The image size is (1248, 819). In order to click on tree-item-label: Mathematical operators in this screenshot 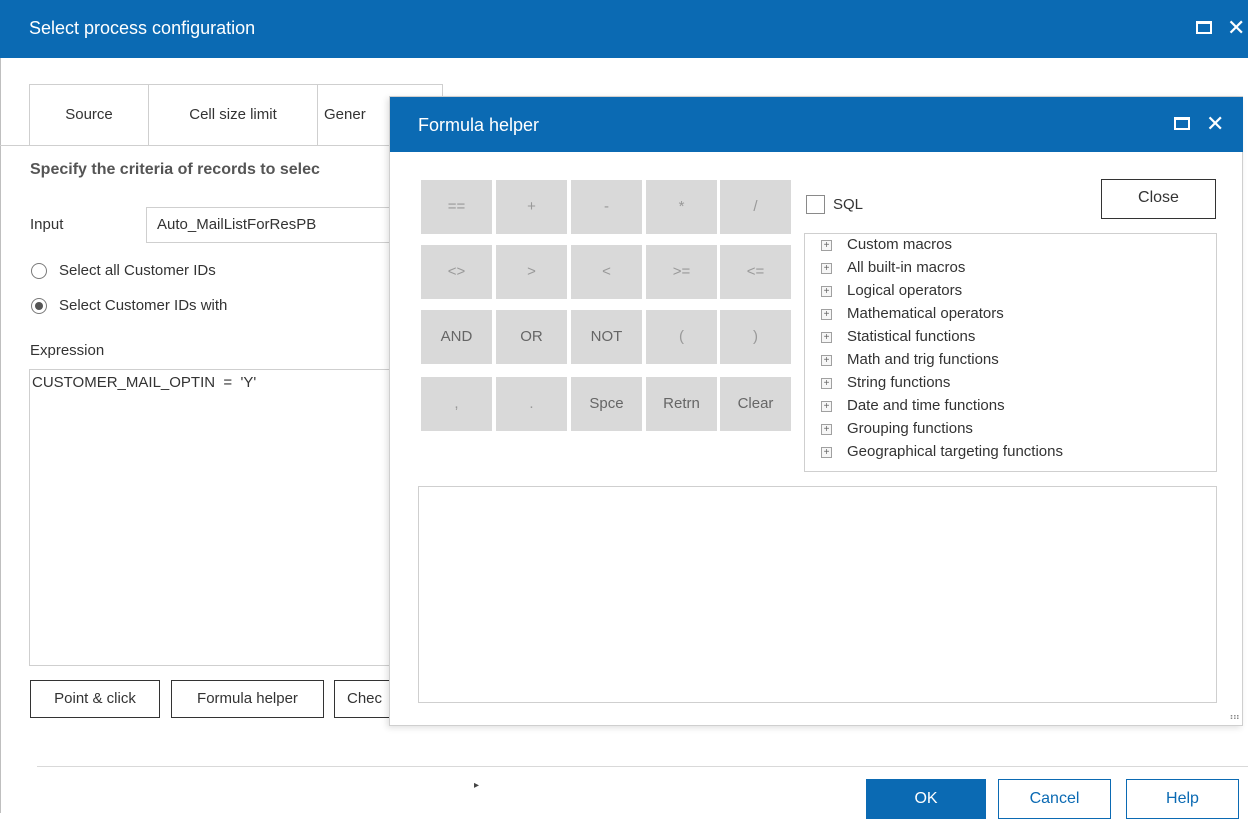, I will do `click(925, 313)`.